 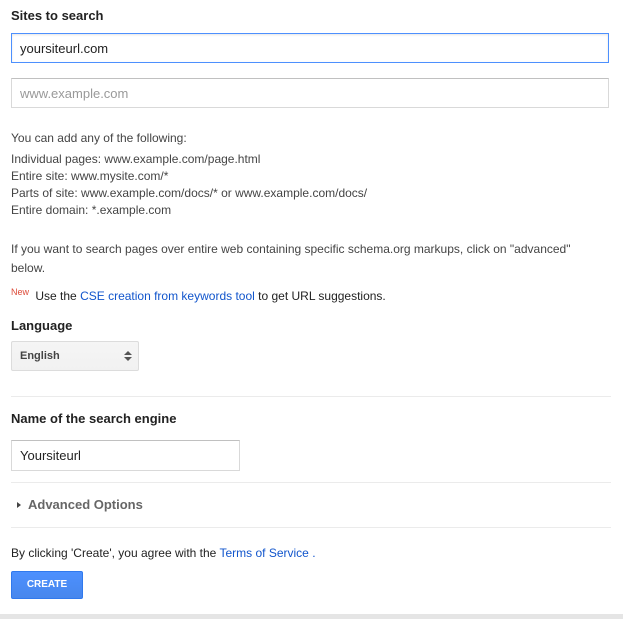 What do you see at coordinates (85, 504) in the screenshot?
I see `advanced-options-label: Advanced Options` at bounding box center [85, 504].